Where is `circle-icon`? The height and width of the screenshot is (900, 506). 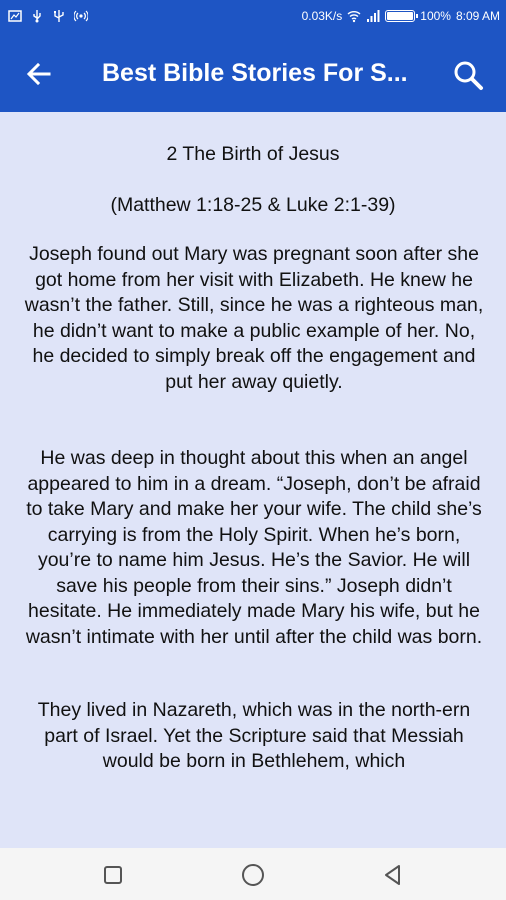 circle-icon is located at coordinates (253, 875).